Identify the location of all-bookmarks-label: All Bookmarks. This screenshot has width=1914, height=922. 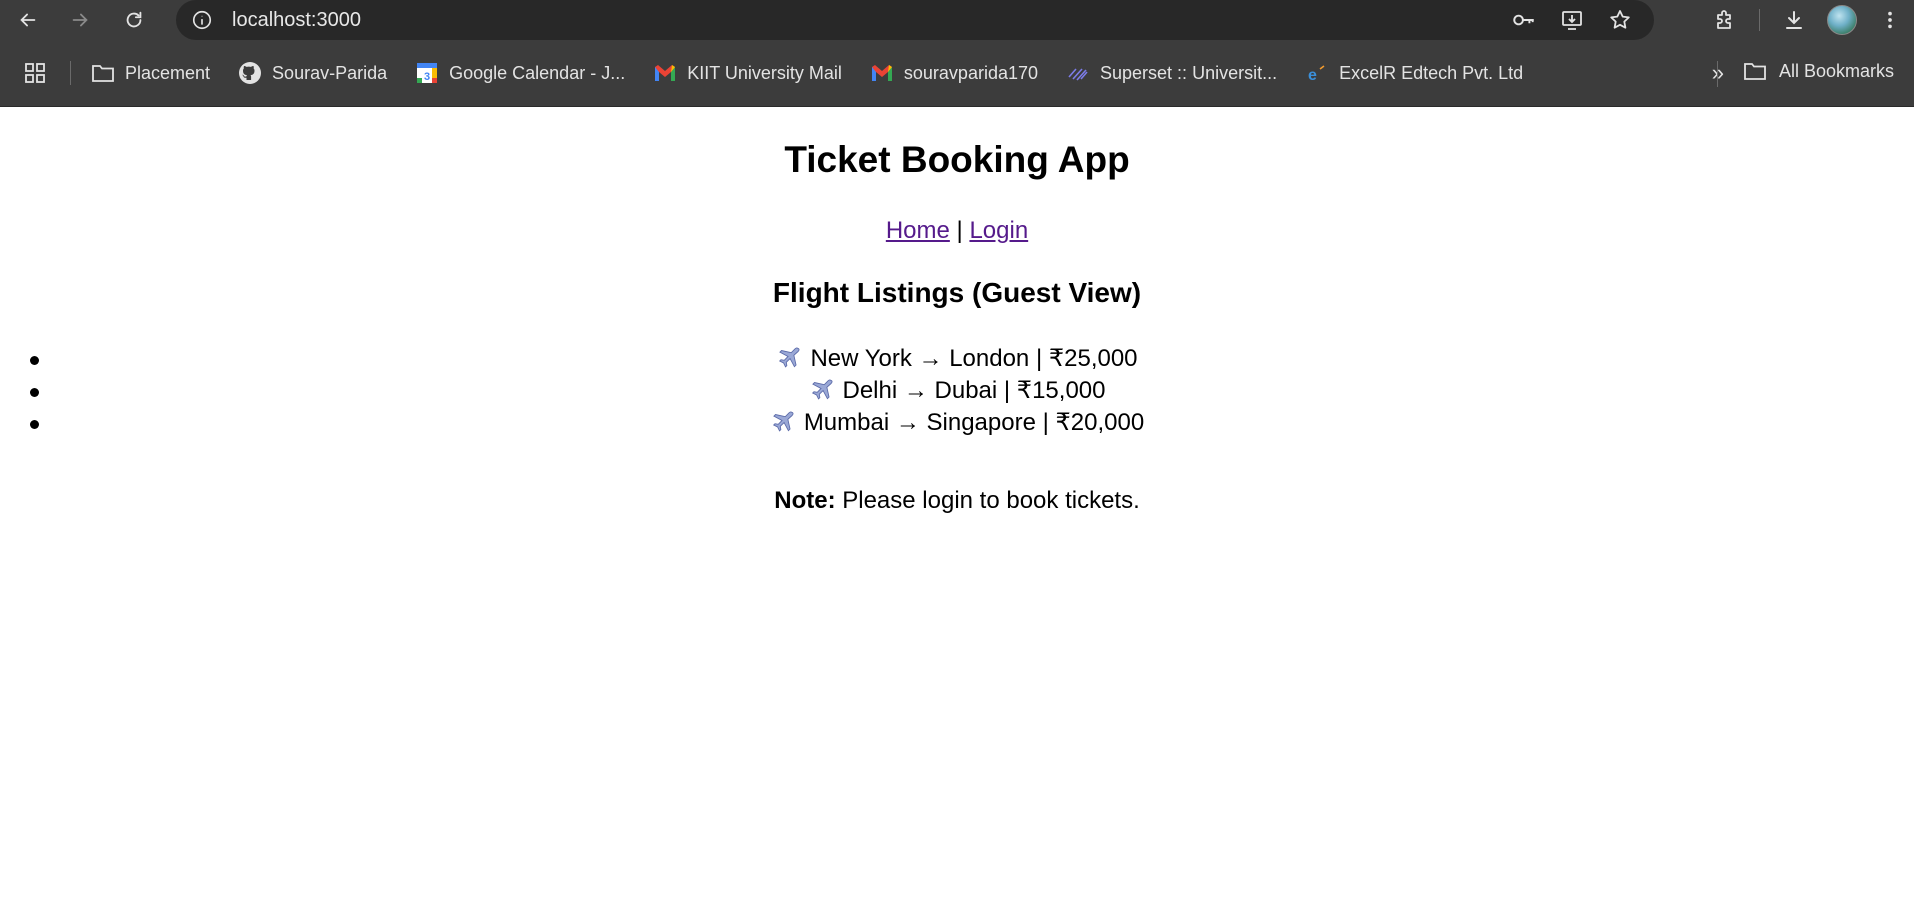
(1836, 70).